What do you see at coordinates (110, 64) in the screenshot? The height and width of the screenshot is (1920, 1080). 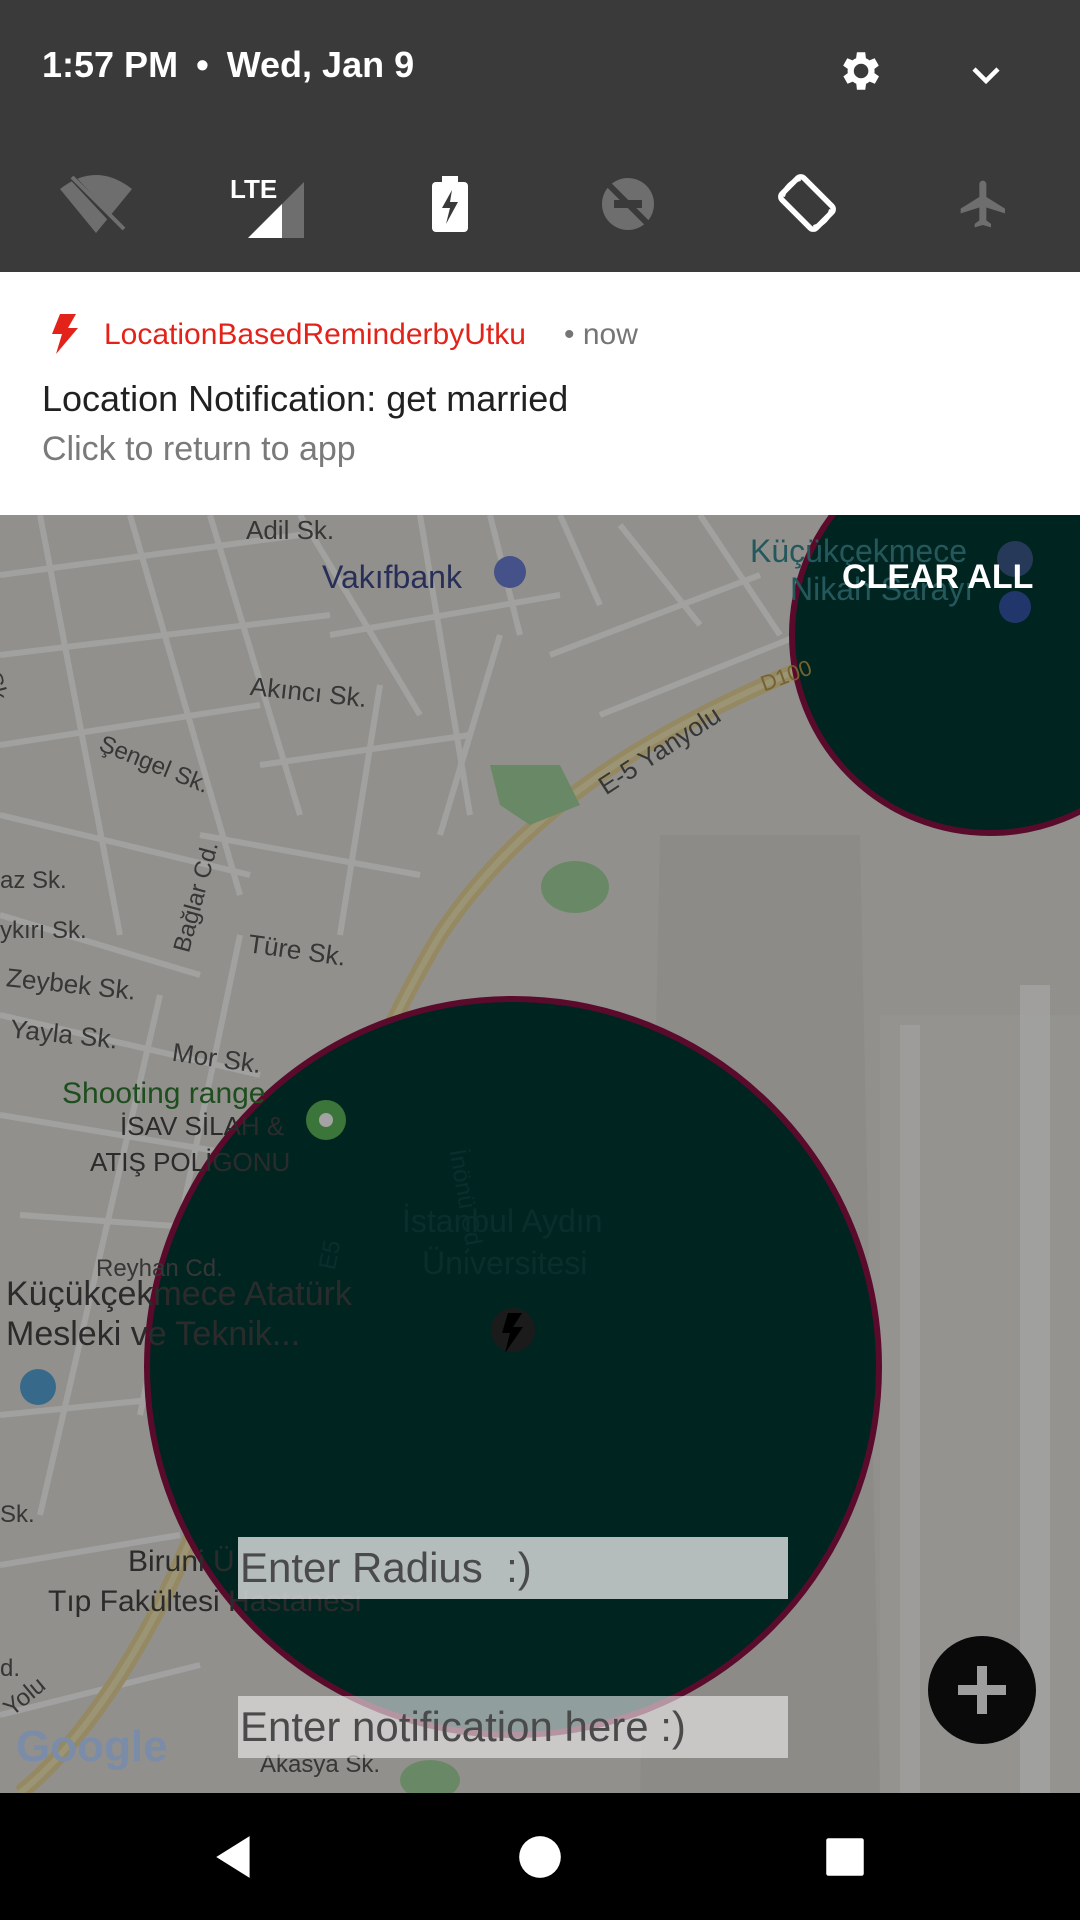 I see `status-time: 1:57 PM` at bounding box center [110, 64].